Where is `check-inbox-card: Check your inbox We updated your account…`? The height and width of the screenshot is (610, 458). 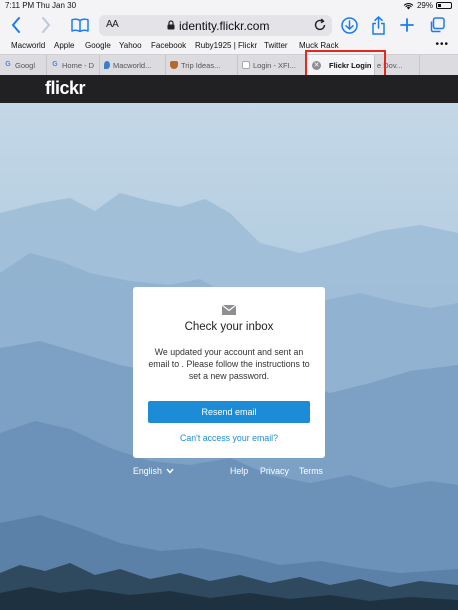 check-inbox-card: Check your inbox We updated your account… is located at coordinates (229, 372).